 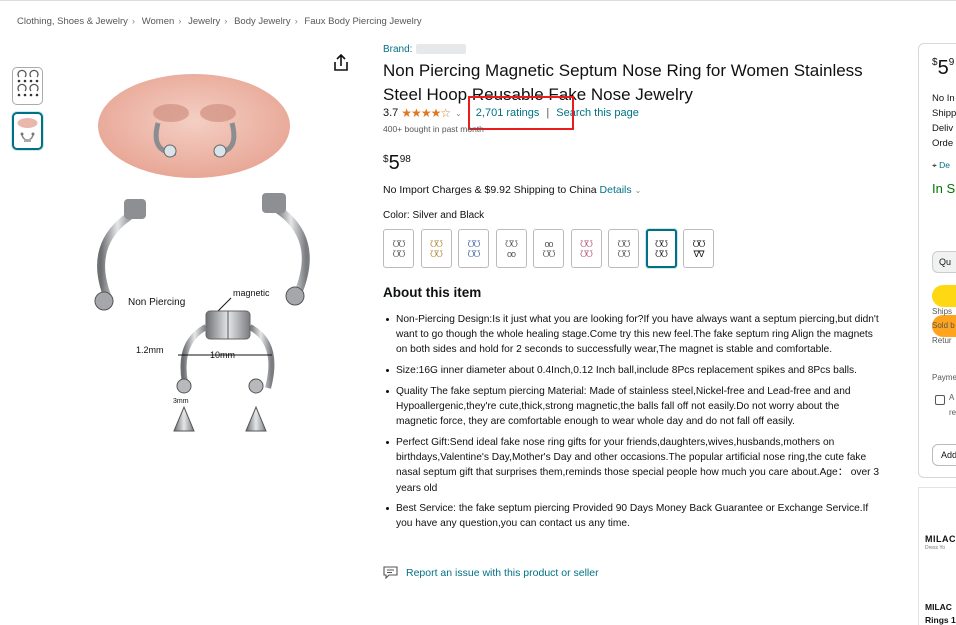 I want to click on brand-link: Brand:, so click(x=397, y=49).